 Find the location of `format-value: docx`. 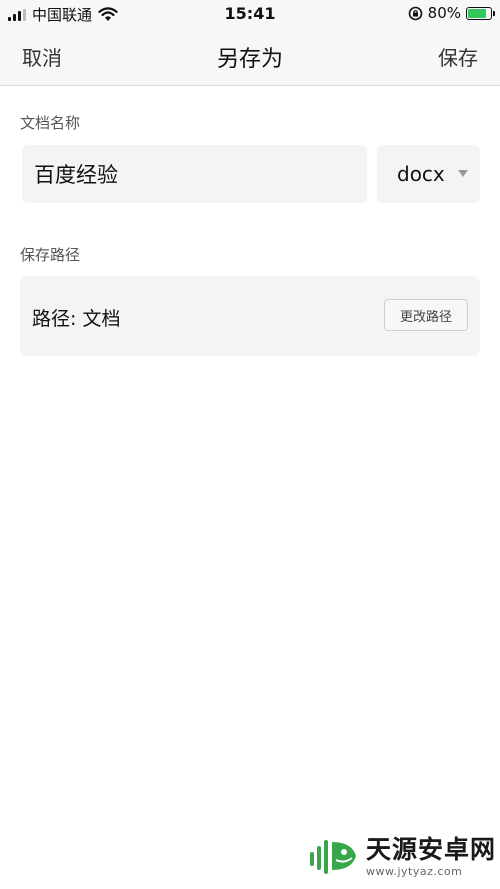

format-value: docx is located at coordinates (421, 174).